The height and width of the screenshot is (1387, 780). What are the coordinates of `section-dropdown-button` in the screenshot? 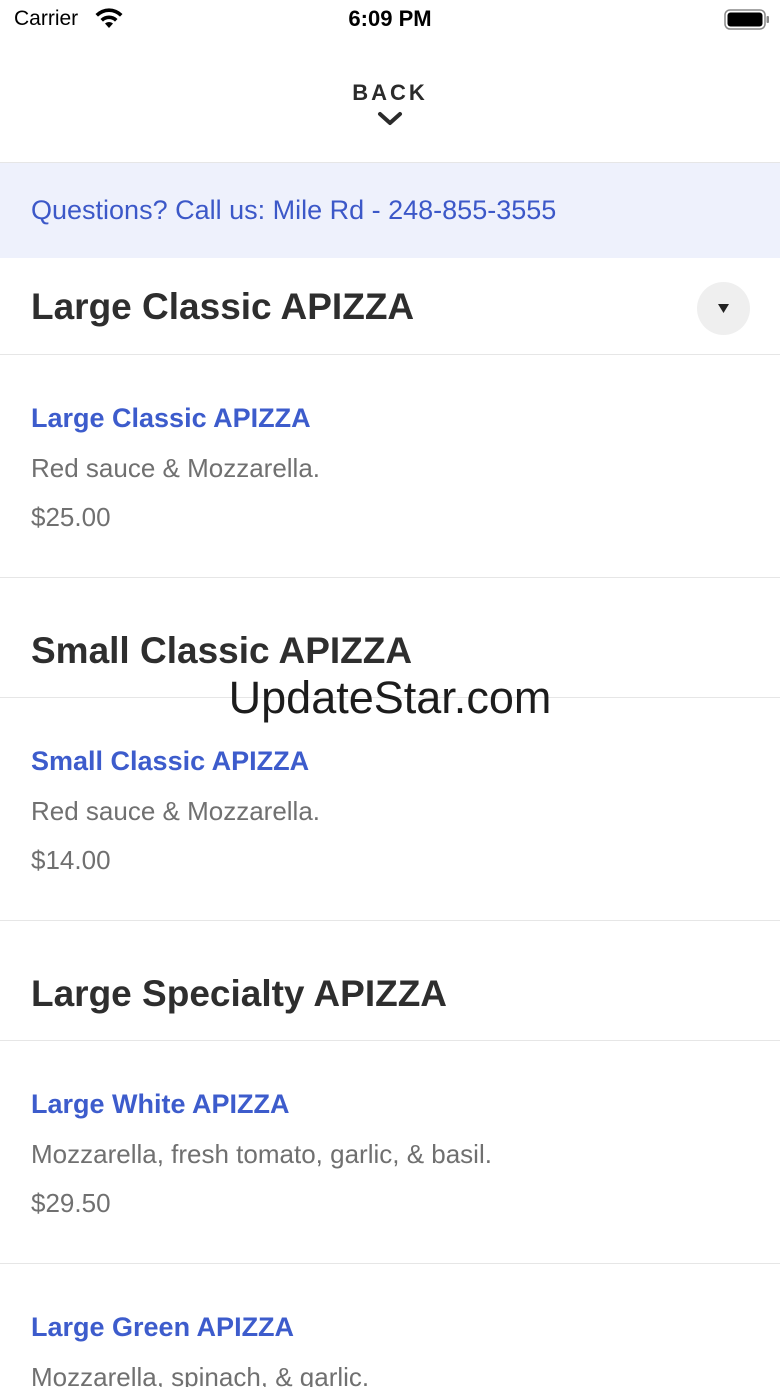 It's located at (723, 308).